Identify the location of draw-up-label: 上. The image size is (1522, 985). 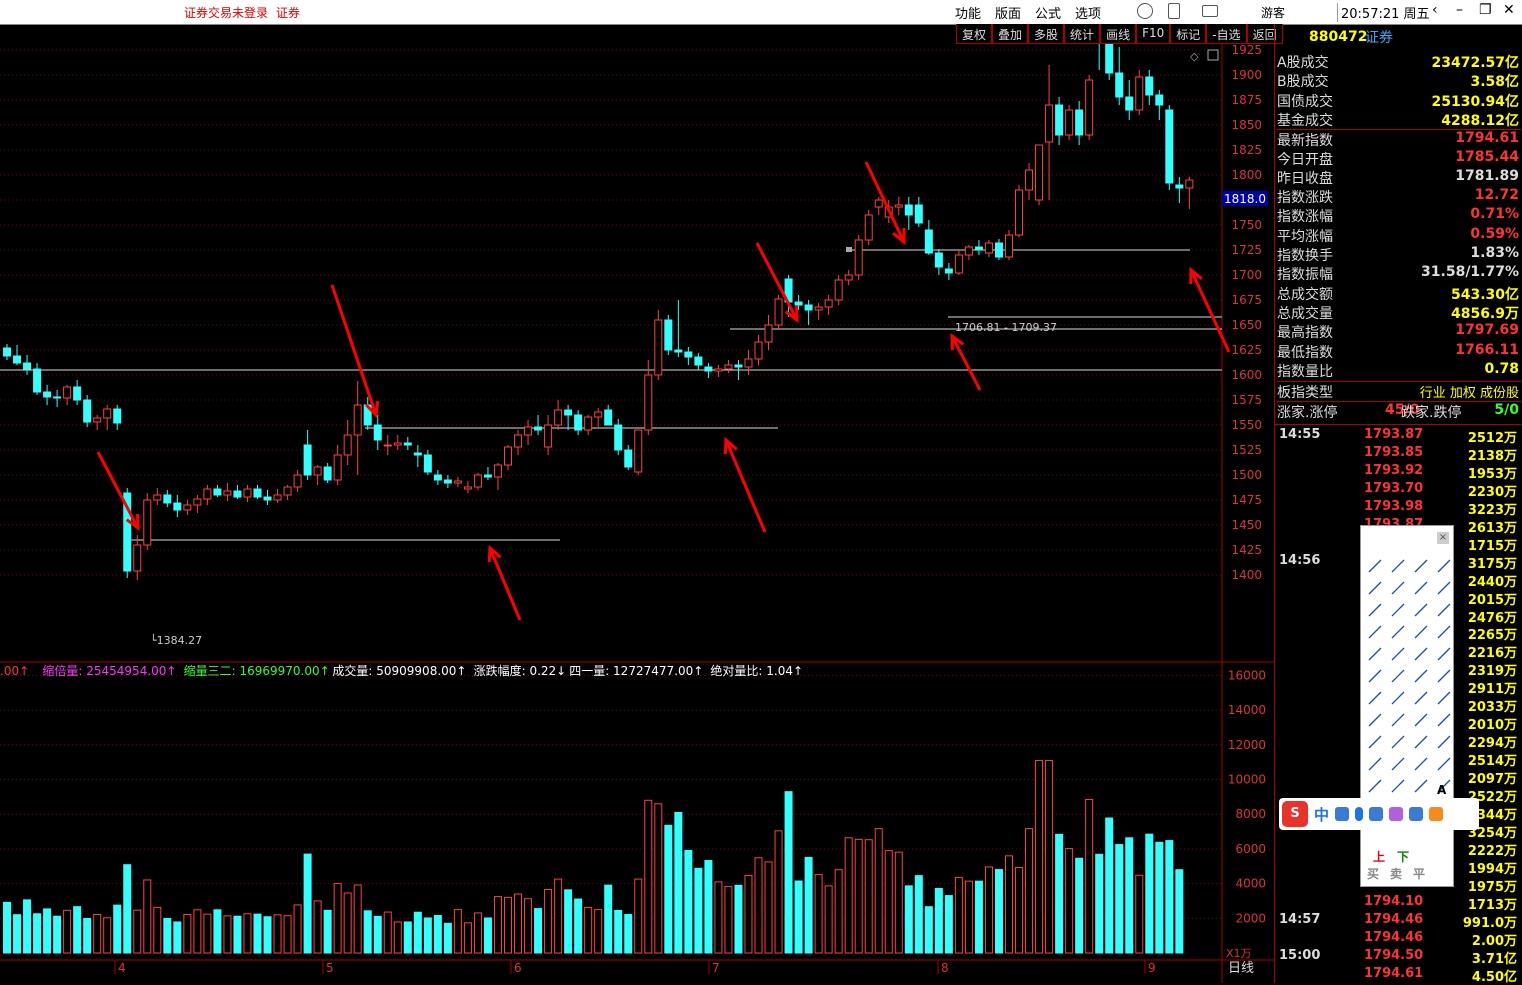
(1379, 856).